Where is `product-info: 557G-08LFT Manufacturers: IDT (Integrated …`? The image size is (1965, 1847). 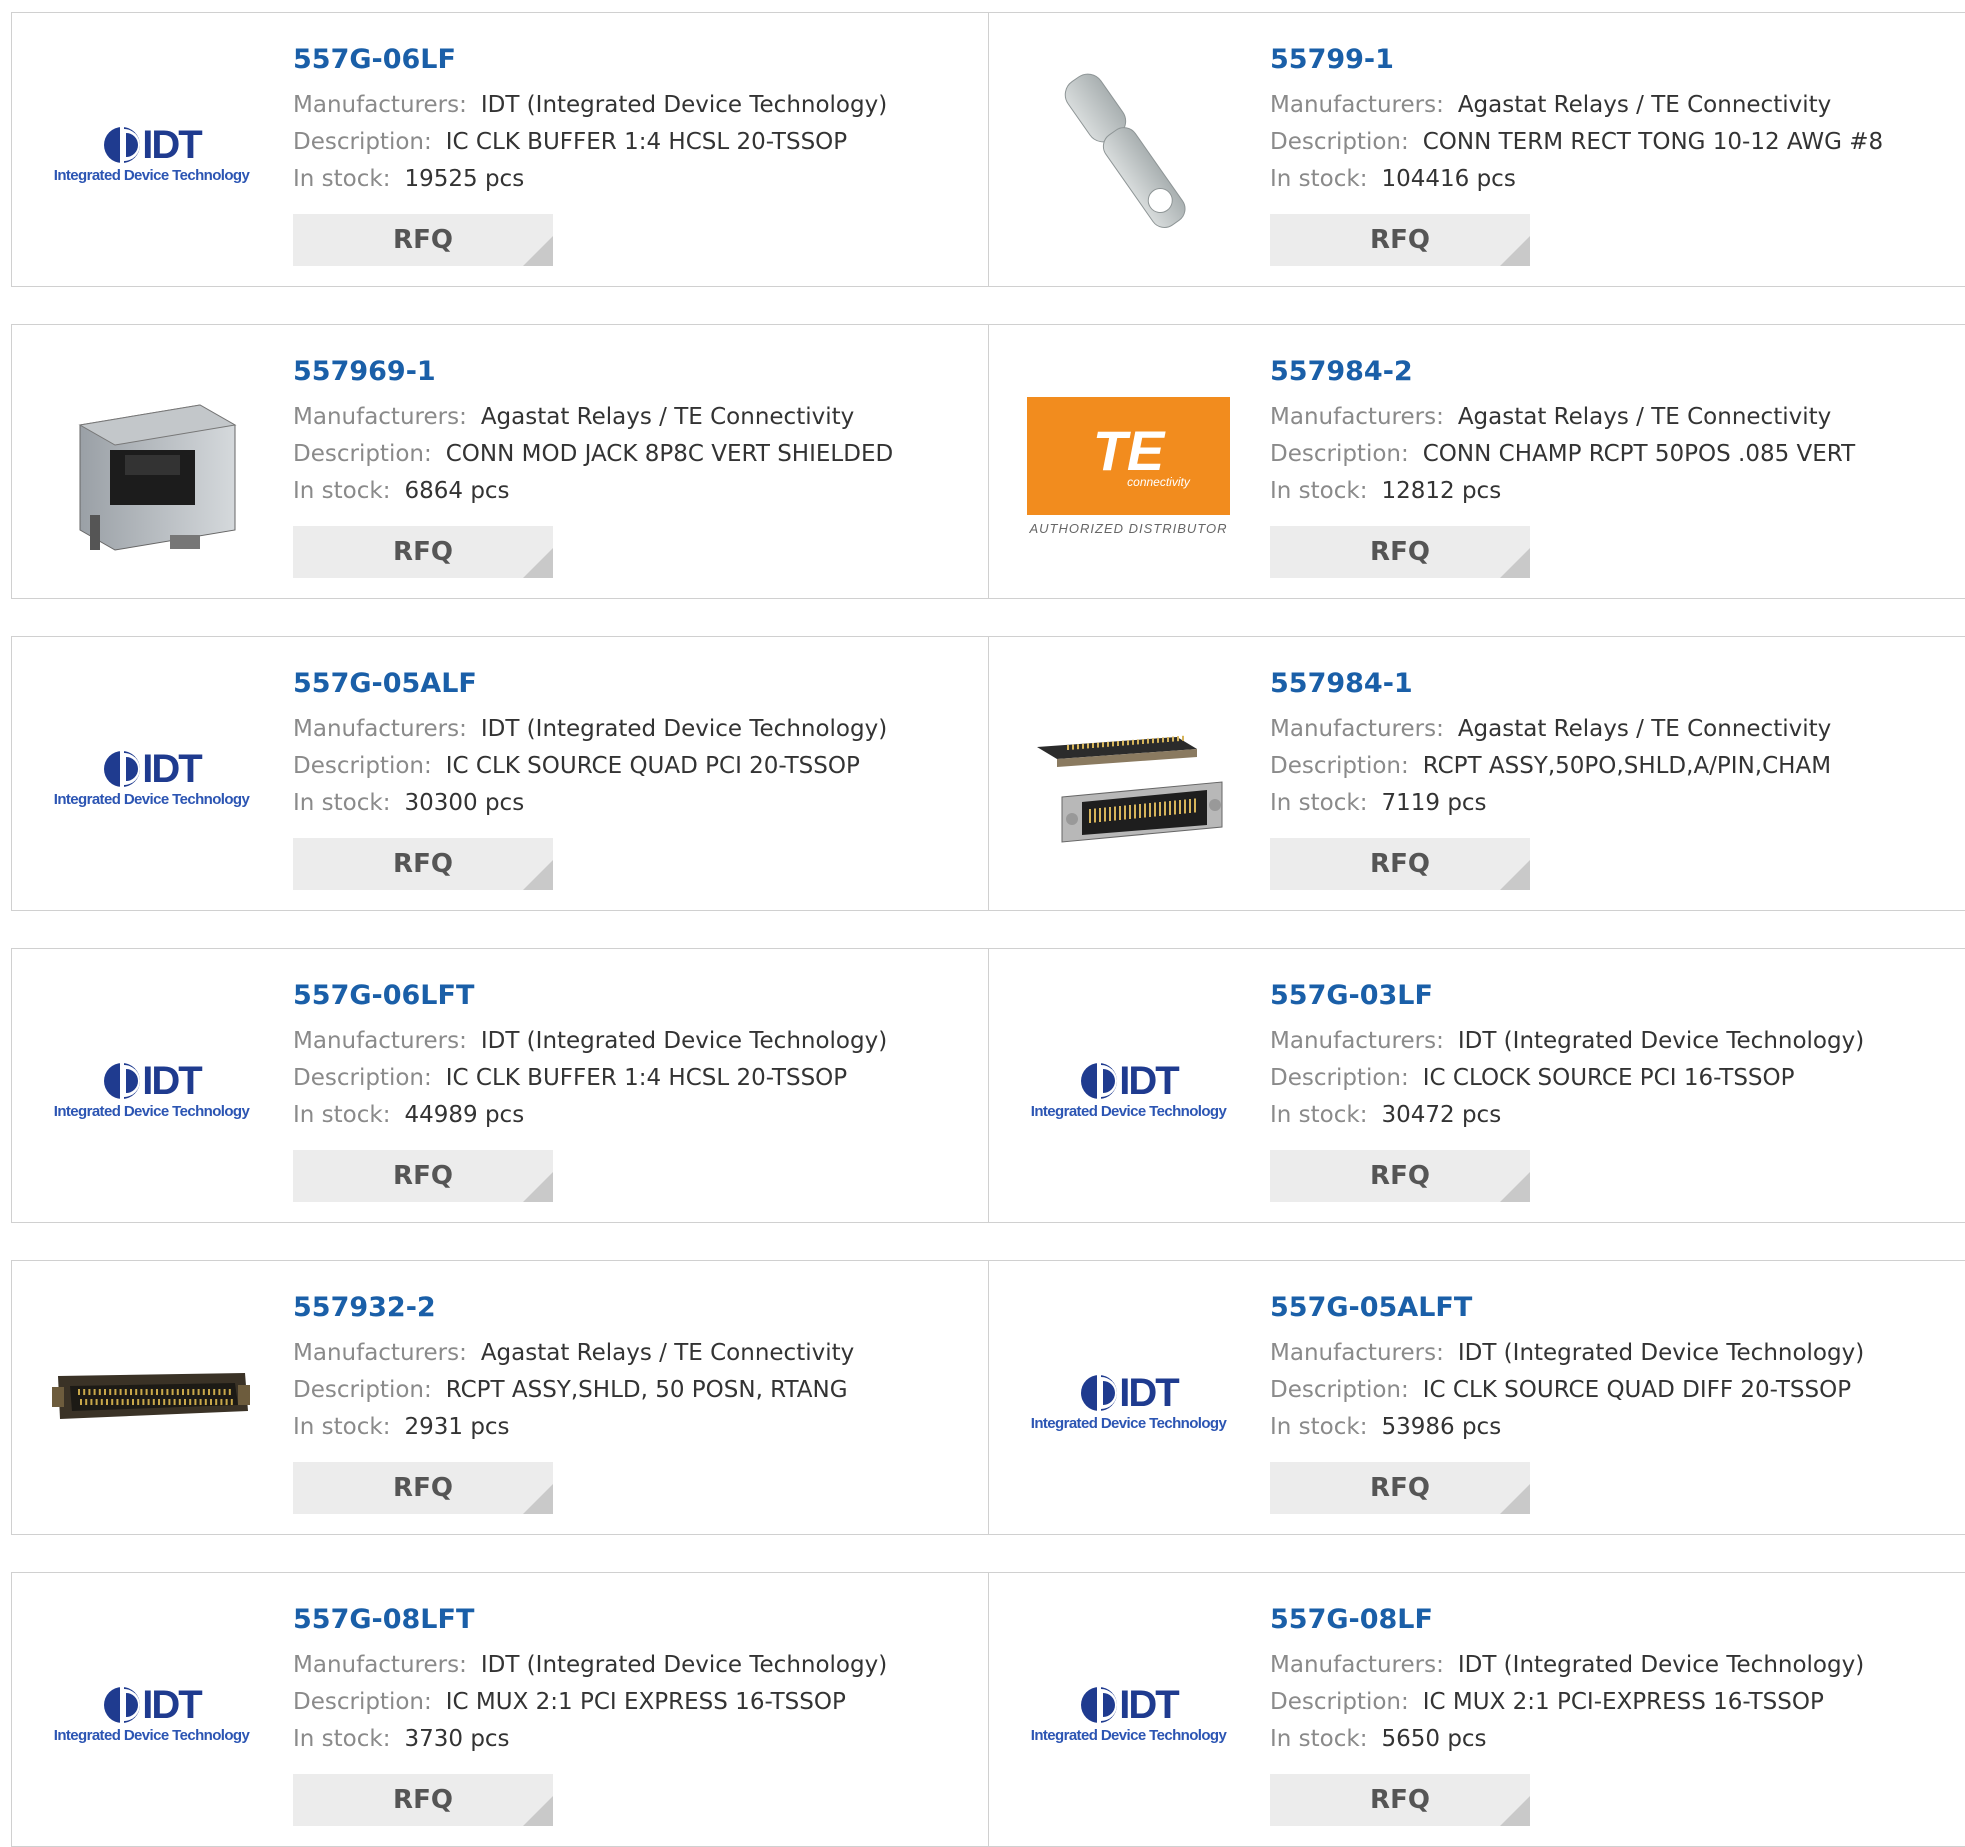 product-info: 557G-08LFT Manufacturers: IDT (Integrated … is located at coordinates (635, 1680).